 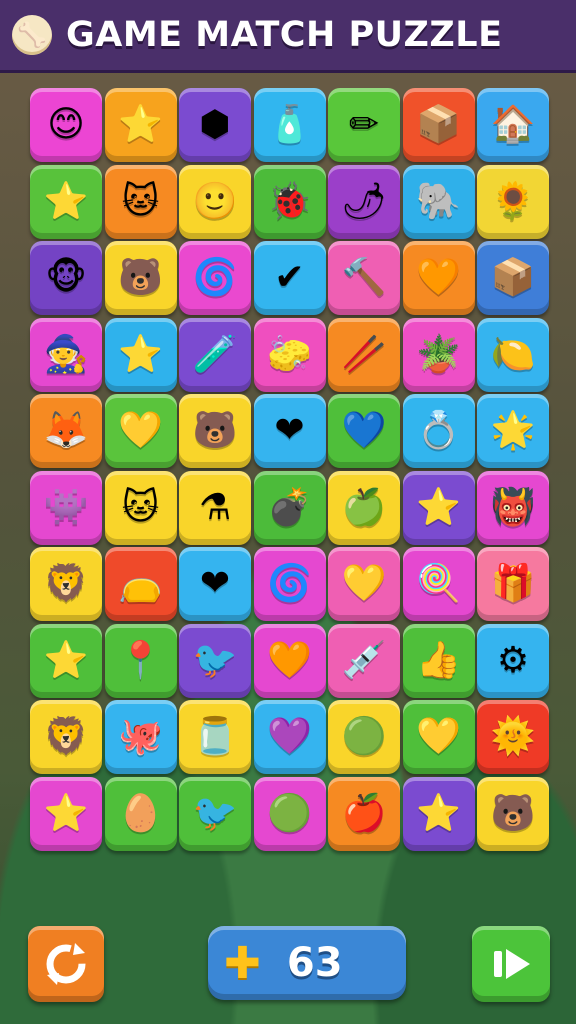 What do you see at coordinates (513, 737) in the screenshot?
I see `tile-r9-c7: 🌞` at bounding box center [513, 737].